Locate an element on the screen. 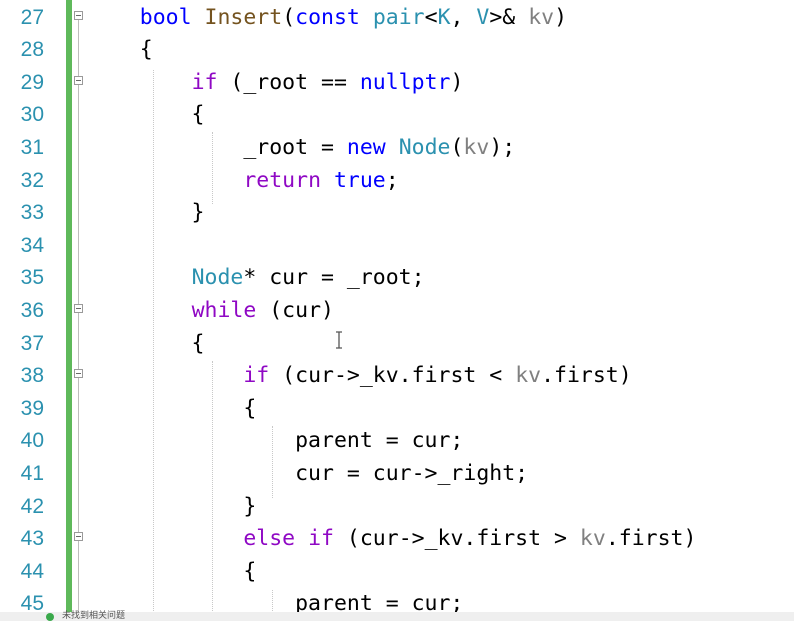  code-text: Node* cur = _root; is located at coordinates (256, 278).